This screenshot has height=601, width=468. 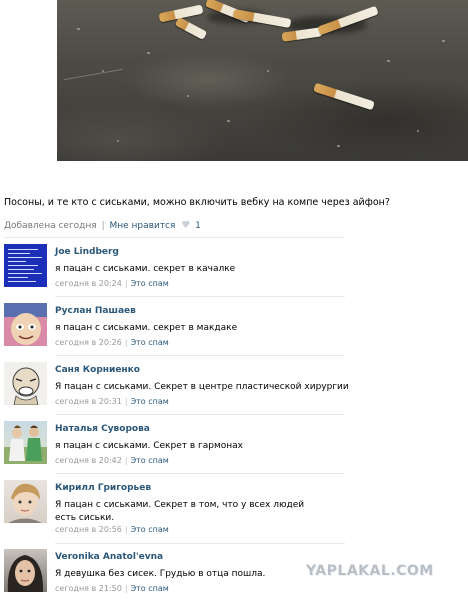 I want to click on comment-author: Руслан Пашаев, so click(x=95, y=311).